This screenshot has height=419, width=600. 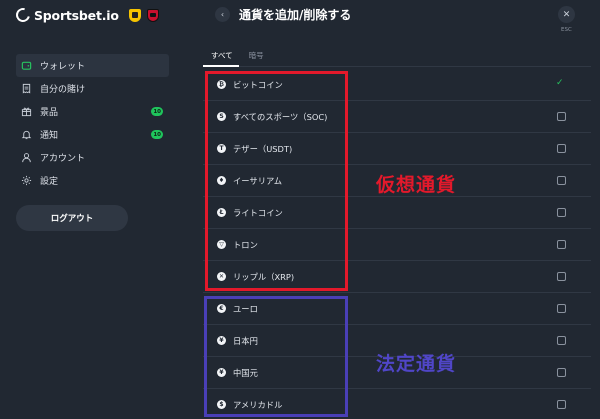 What do you see at coordinates (134, 15) in the screenshot?
I see `watford-crest-icon` at bounding box center [134, 15].